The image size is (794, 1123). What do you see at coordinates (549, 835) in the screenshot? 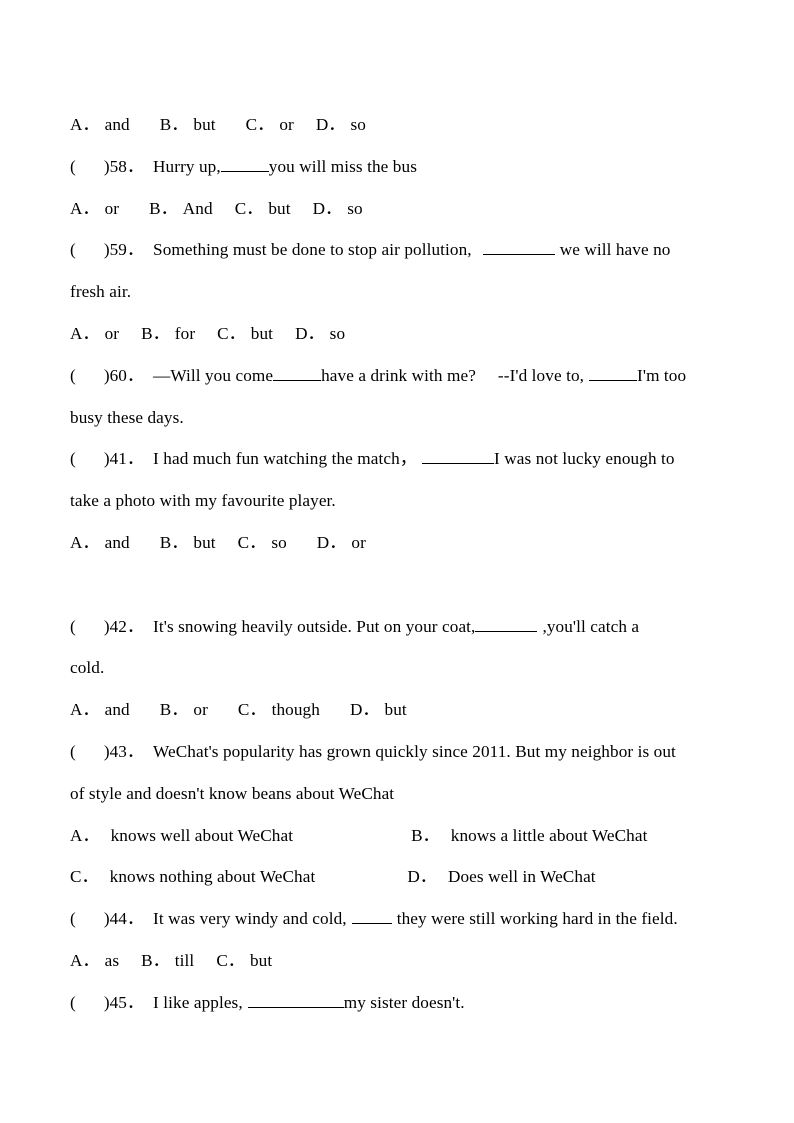
I see `option-b-text: knows a little about WeChat` at bounding box center [549, 835].